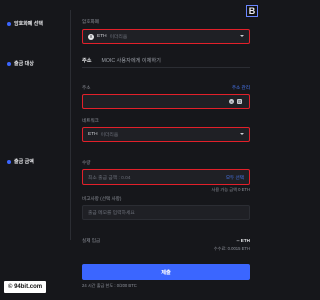  Describe the element at coordinates (91, 36) in the screenshot. I see `eth-coin-icon: Ξ` at that location.